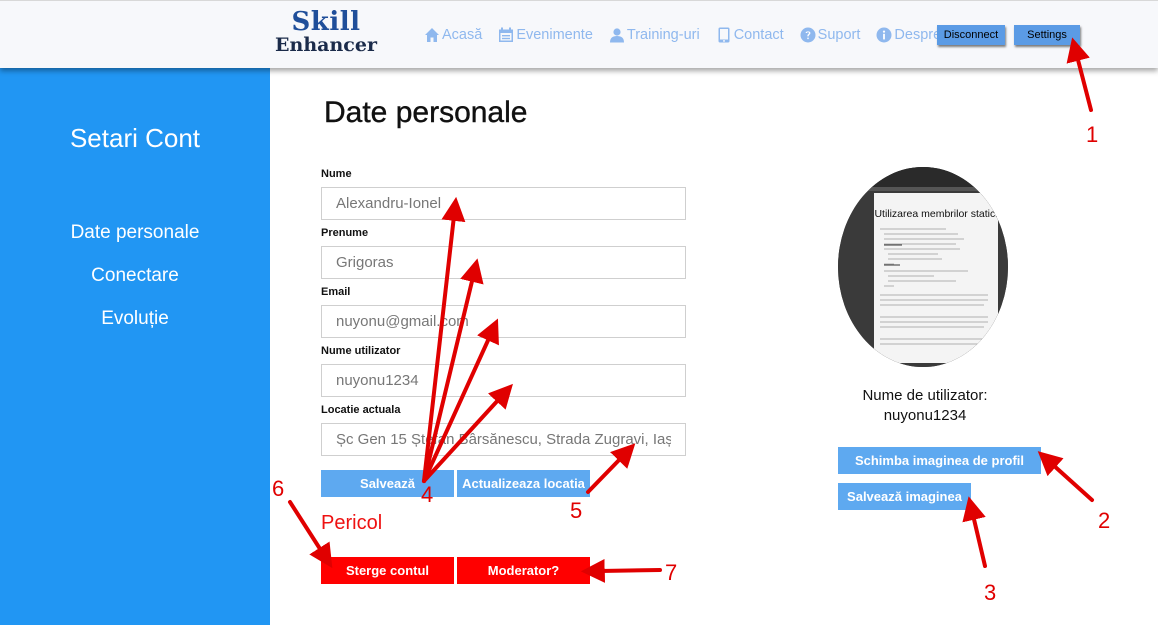 The image size is (1158, 625). I want to click on sidebar-item-date-personale: Date personale, so click(135, 233).